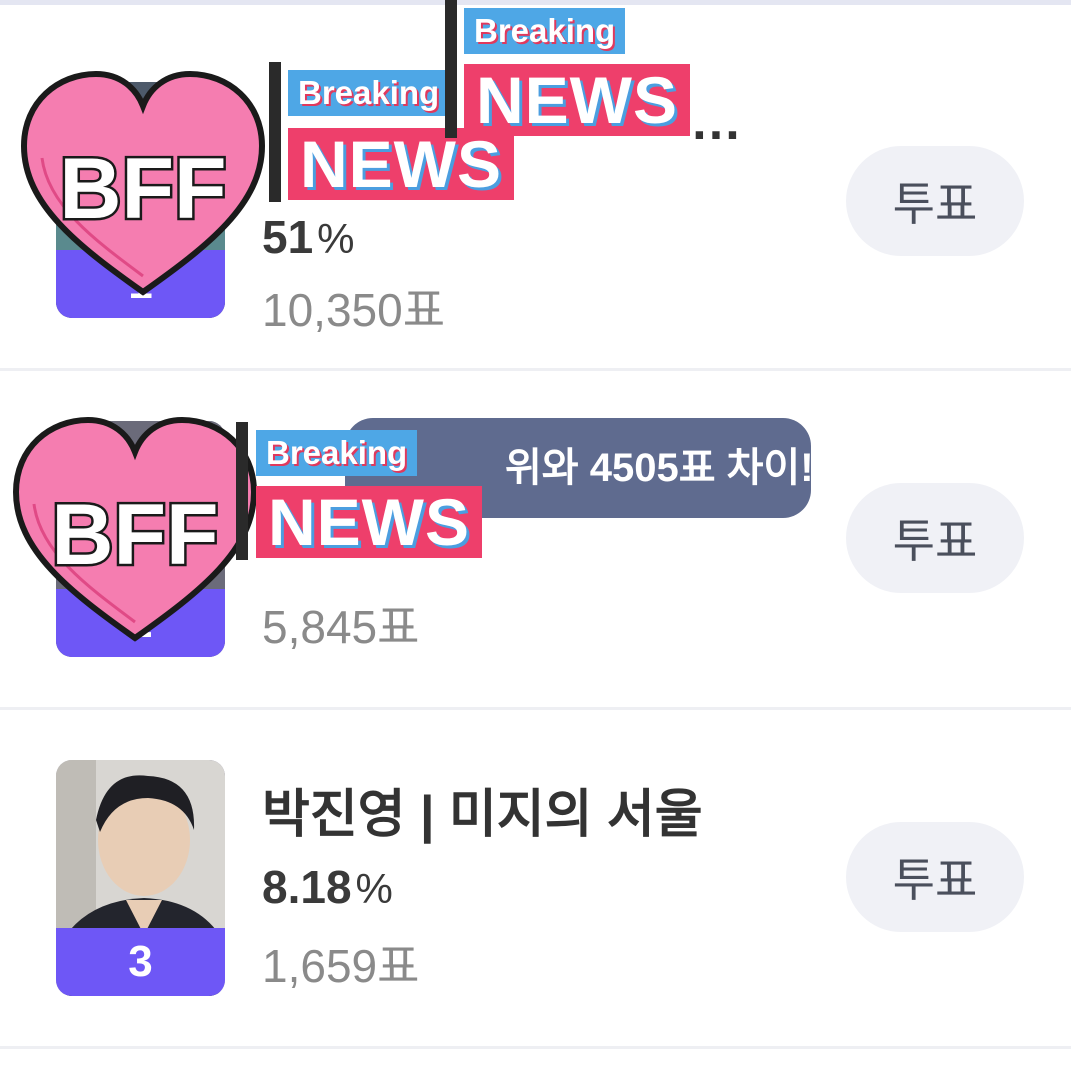 The width and height of the screenshot is (1071, 1072). Describe the element at coordinates (535, 1047) in the screenshot. I see `row-divider` at that location.